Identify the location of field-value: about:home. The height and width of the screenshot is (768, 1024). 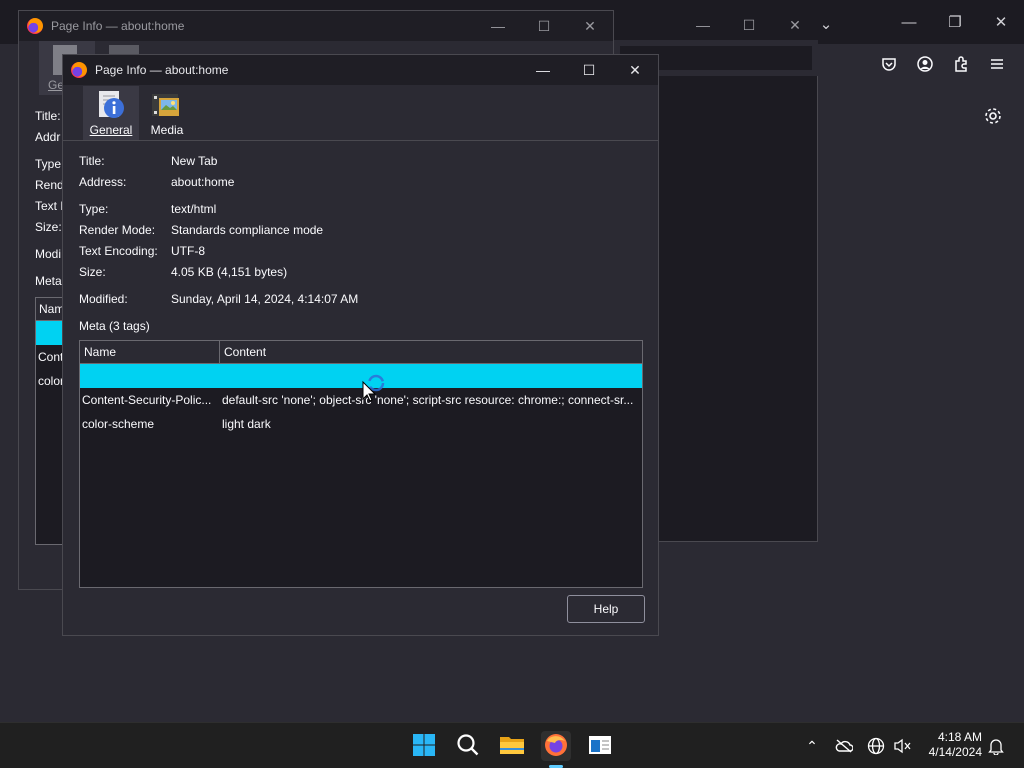
(203, 182).